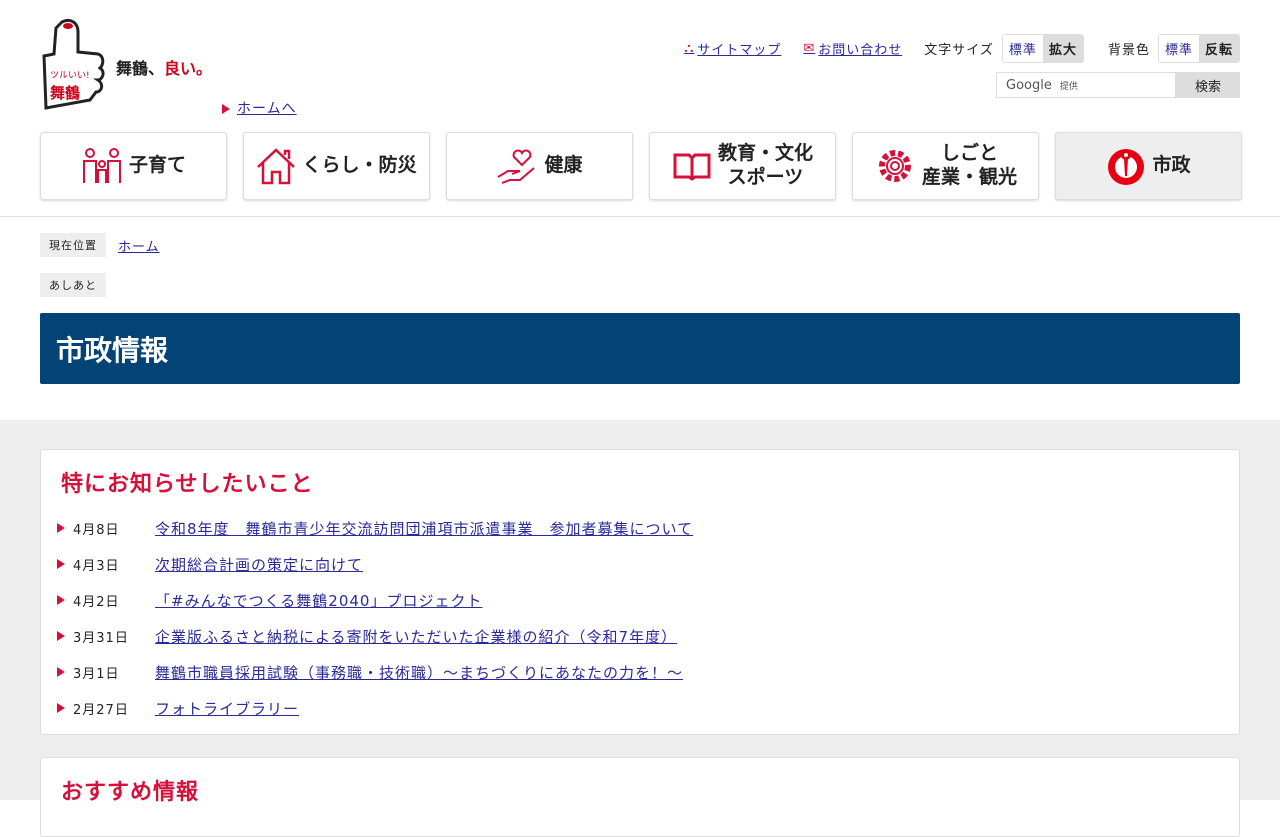 The image size is (1280, 837). Describe the element at coordinates (860, 50) in the screenshot. I see `contact-label: お問い合わせ` at that location.